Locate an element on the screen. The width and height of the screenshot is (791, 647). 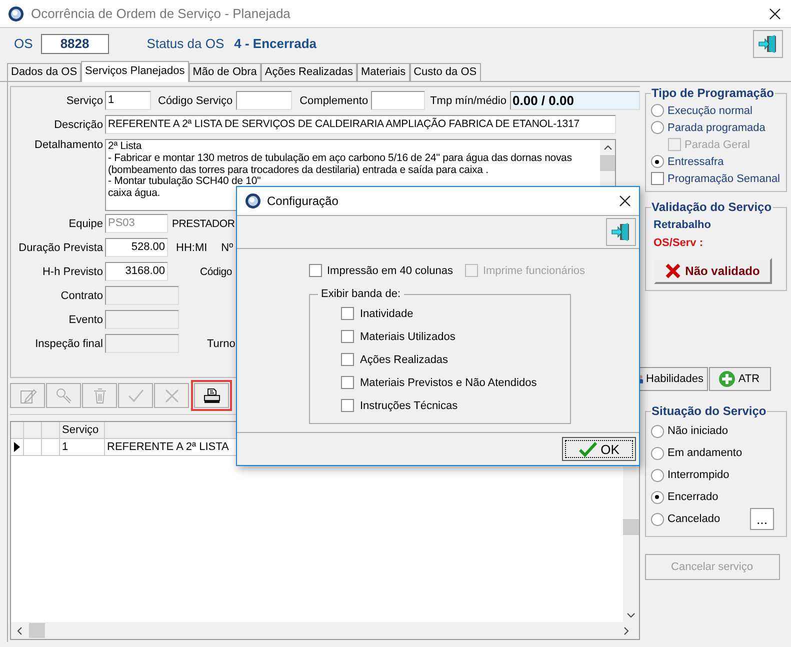
row-indicator-cell is located at coordinates (17, 447).